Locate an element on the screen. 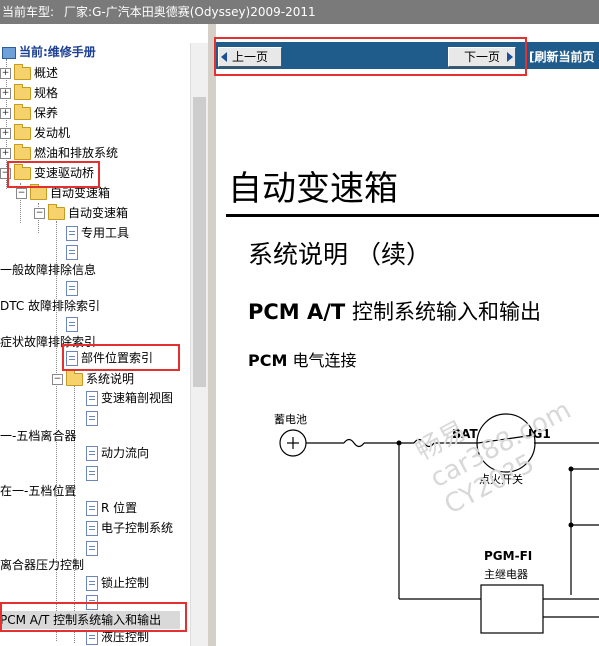 This screenshot has height=646, width=599. tree-item-clutch-pressure: 离合器压力控制 is located at coordinates (42, 565).